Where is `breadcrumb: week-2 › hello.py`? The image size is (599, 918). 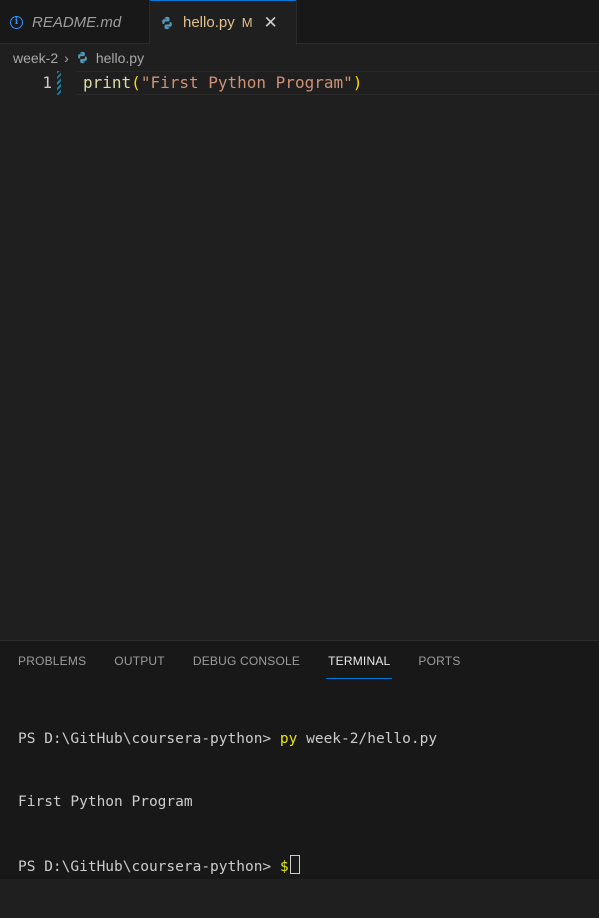
breadcrumb: week-2 › hello.py is located at coordinates (299, 57).